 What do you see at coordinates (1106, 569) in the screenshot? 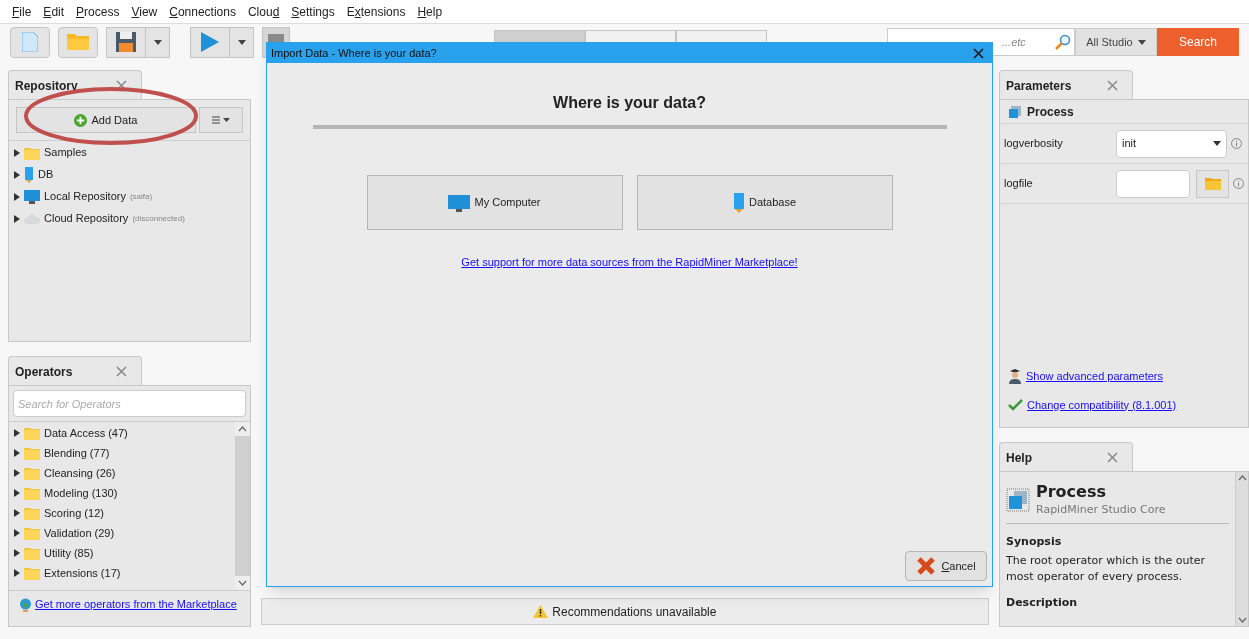
I see `section-text: The root operator which is the outer most operator of every process.` at bounding box center [1106, 569].